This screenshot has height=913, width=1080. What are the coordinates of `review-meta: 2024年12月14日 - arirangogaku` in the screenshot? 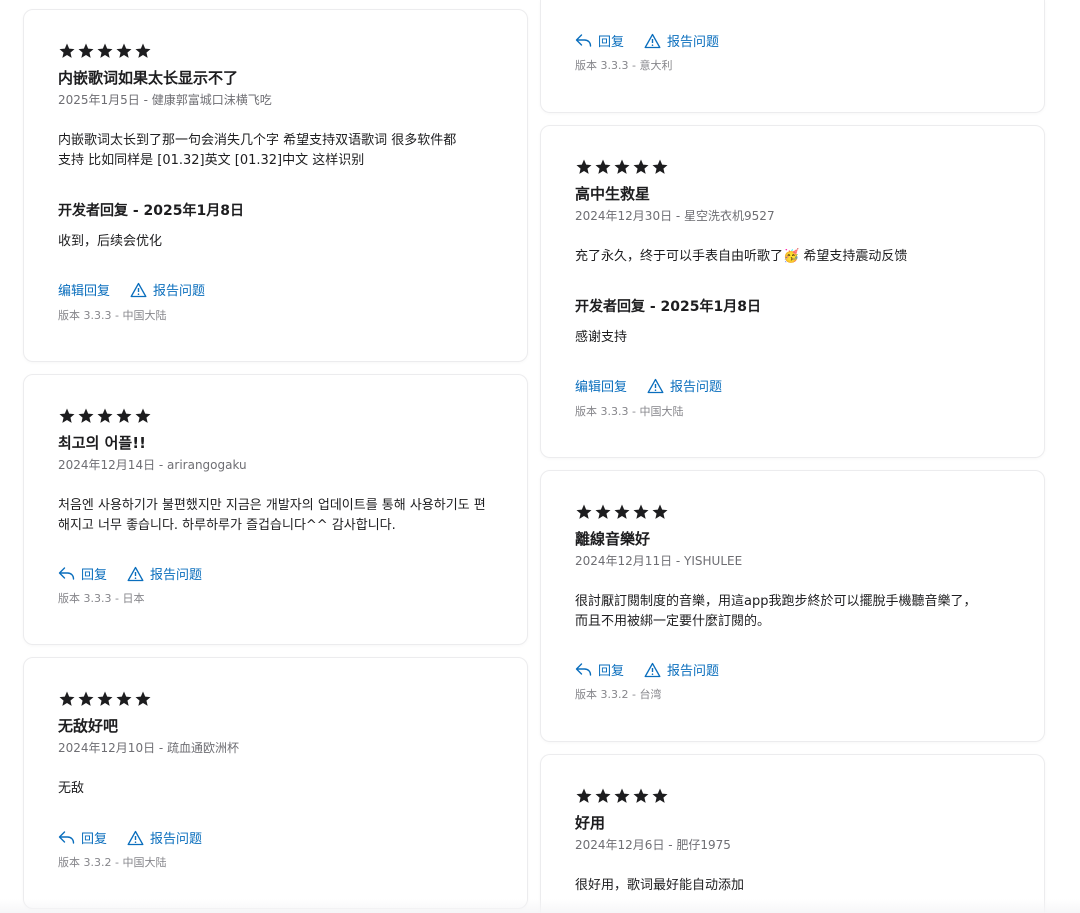 It's located at (152, 465).